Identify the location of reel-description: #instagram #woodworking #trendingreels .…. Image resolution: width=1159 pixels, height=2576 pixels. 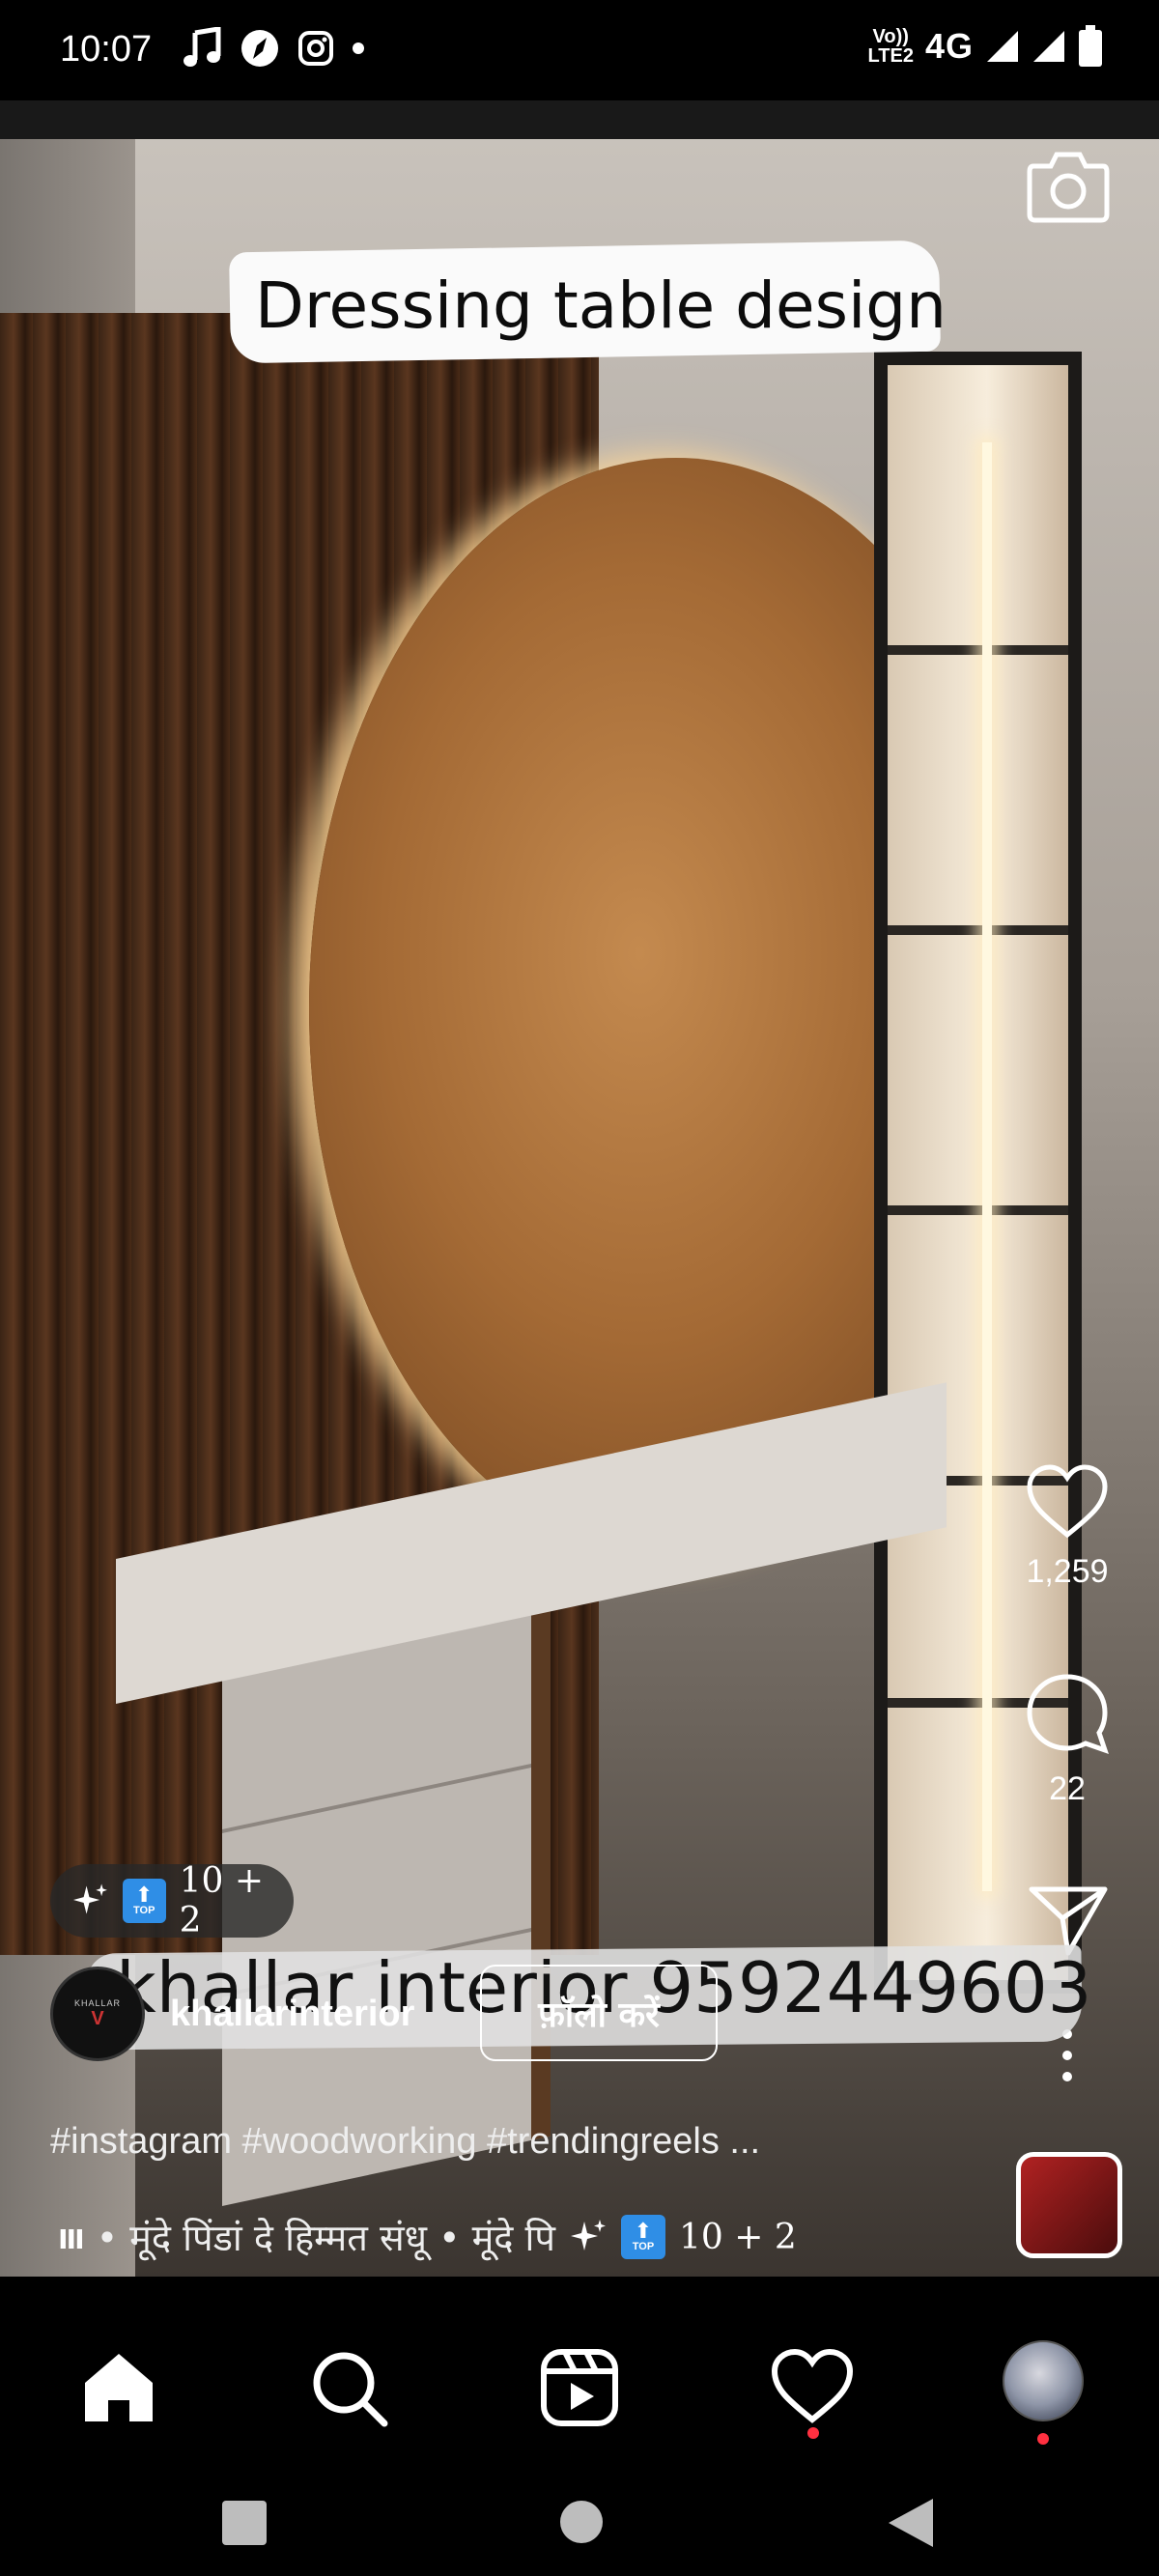
(405, 2142).